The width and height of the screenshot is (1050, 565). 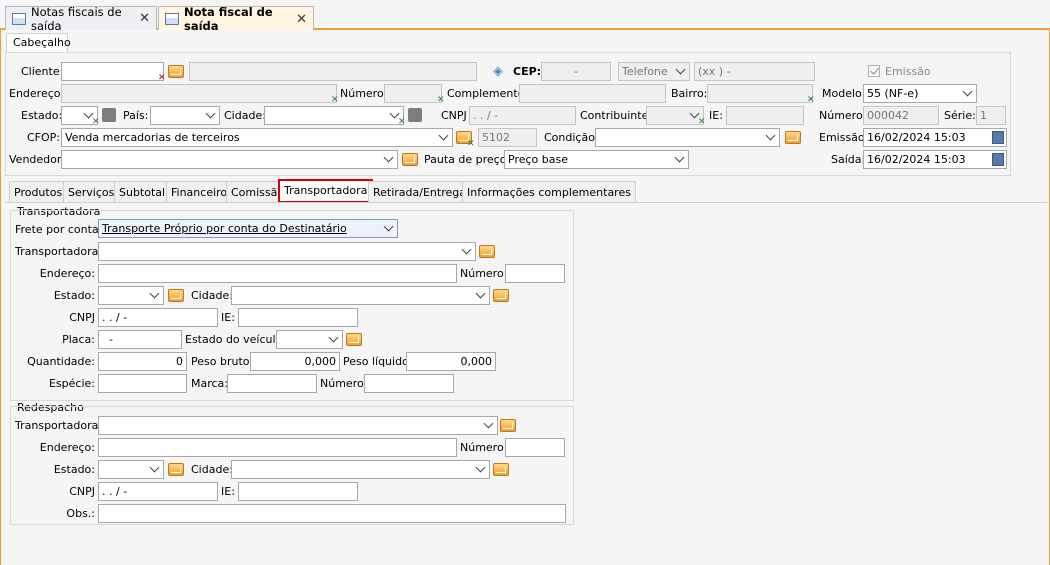 What do you see at coordinates (44, 137) in the screenshot?
I see `cfop-label: CFOP:` at bounding box center [44, 137].